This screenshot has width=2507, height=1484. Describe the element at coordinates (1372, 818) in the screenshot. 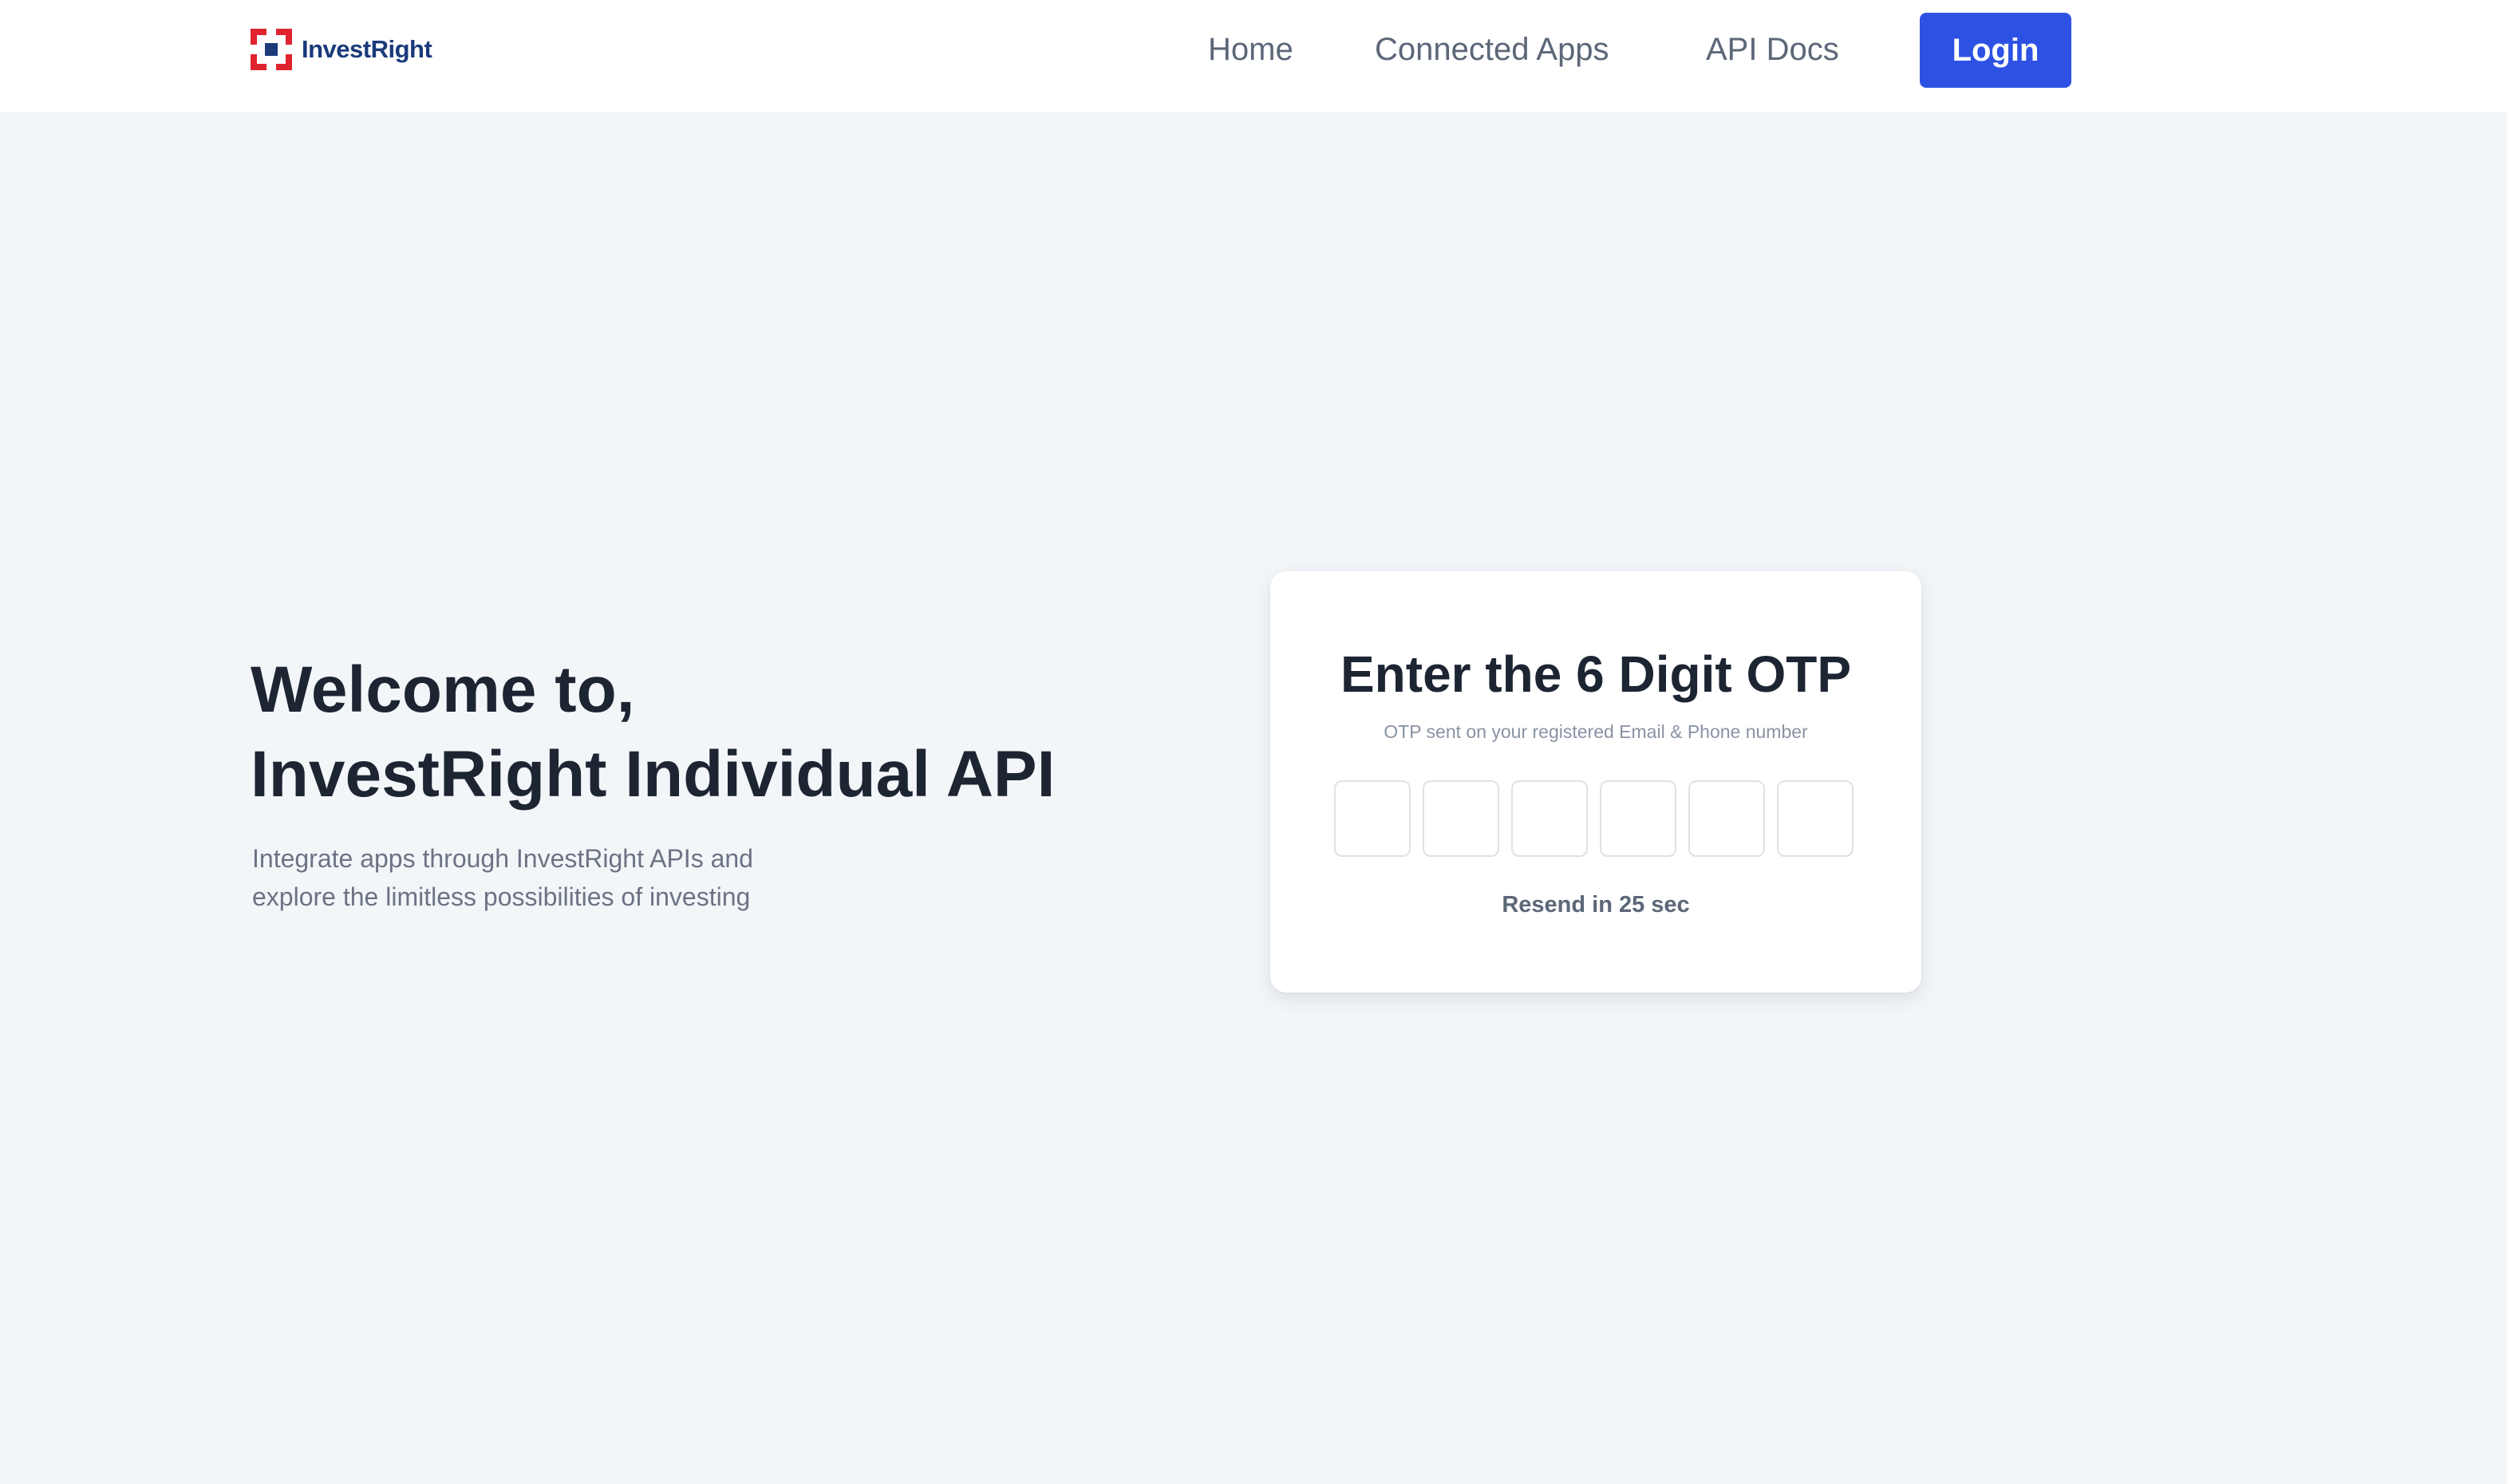

I see `otp-digit-1-input` at that location.